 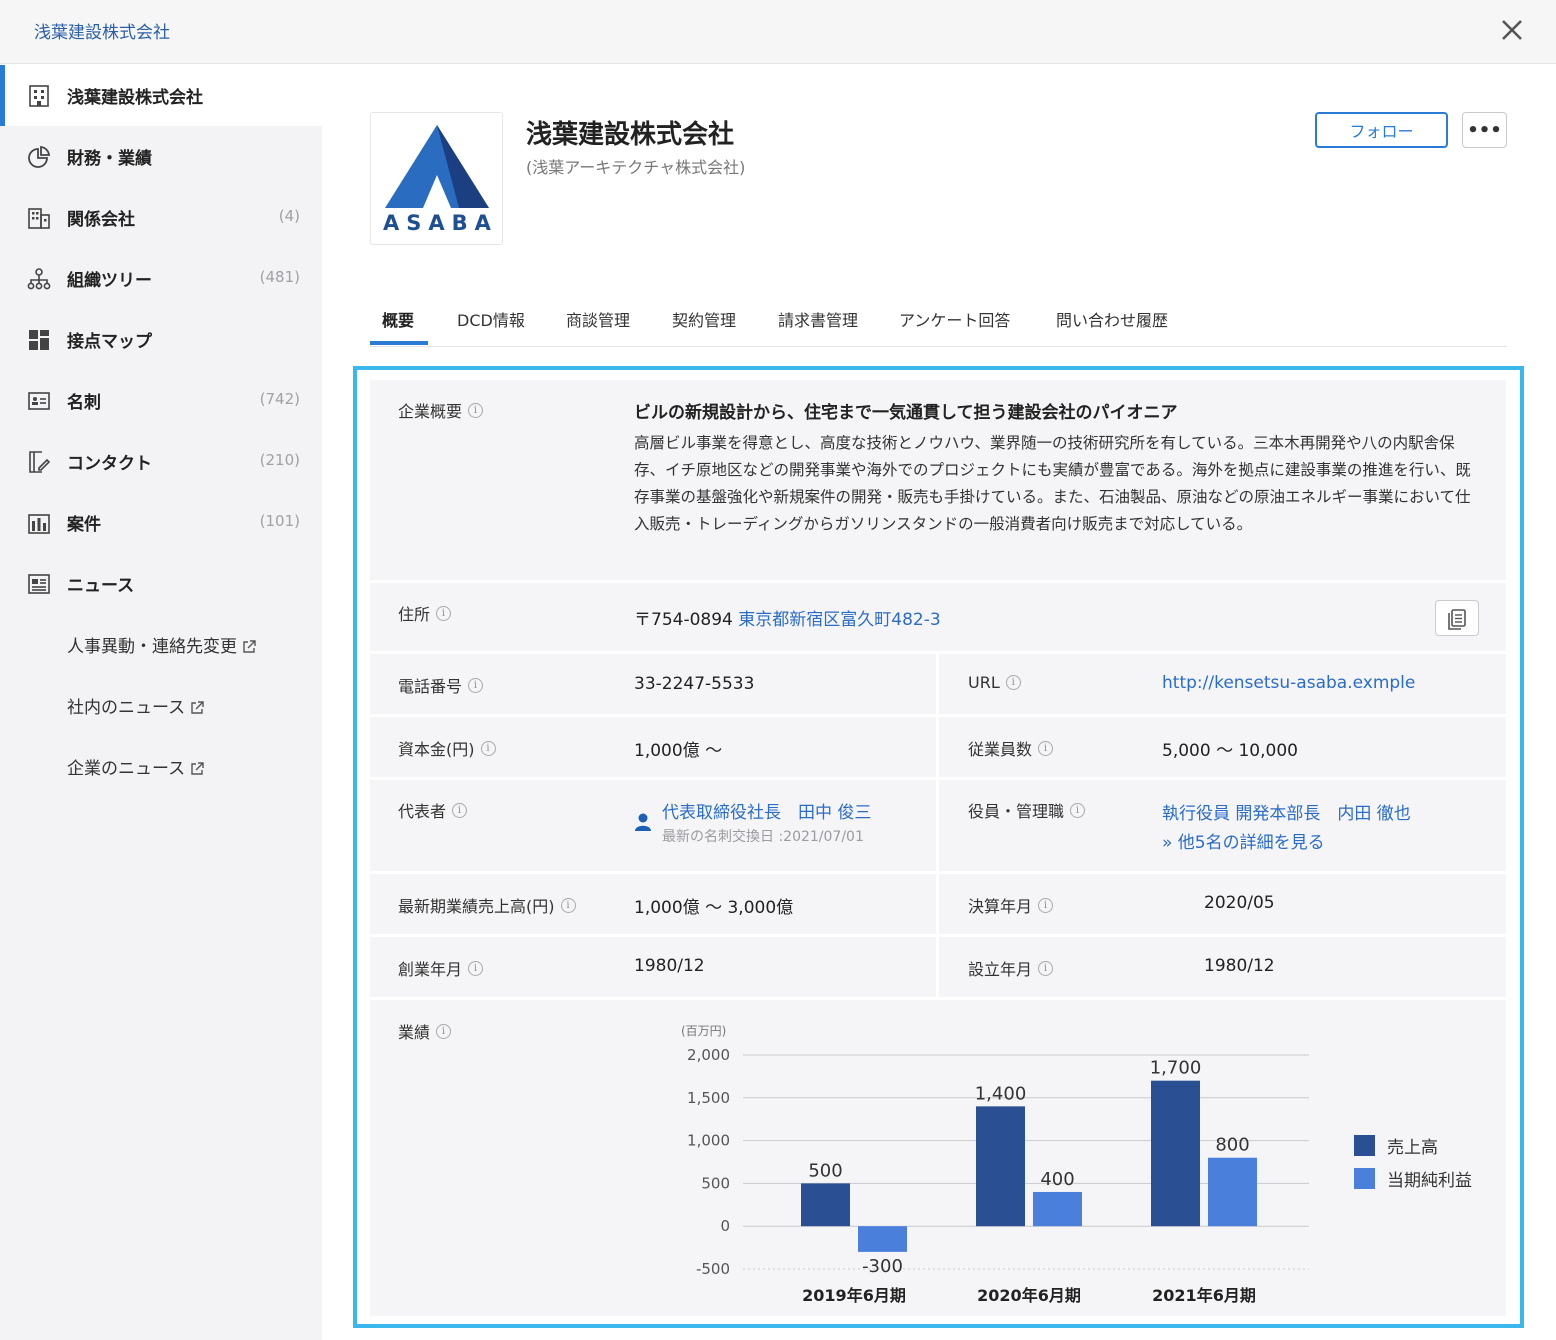 I want to click on data-label: 500, so click(x=825, y=1170).